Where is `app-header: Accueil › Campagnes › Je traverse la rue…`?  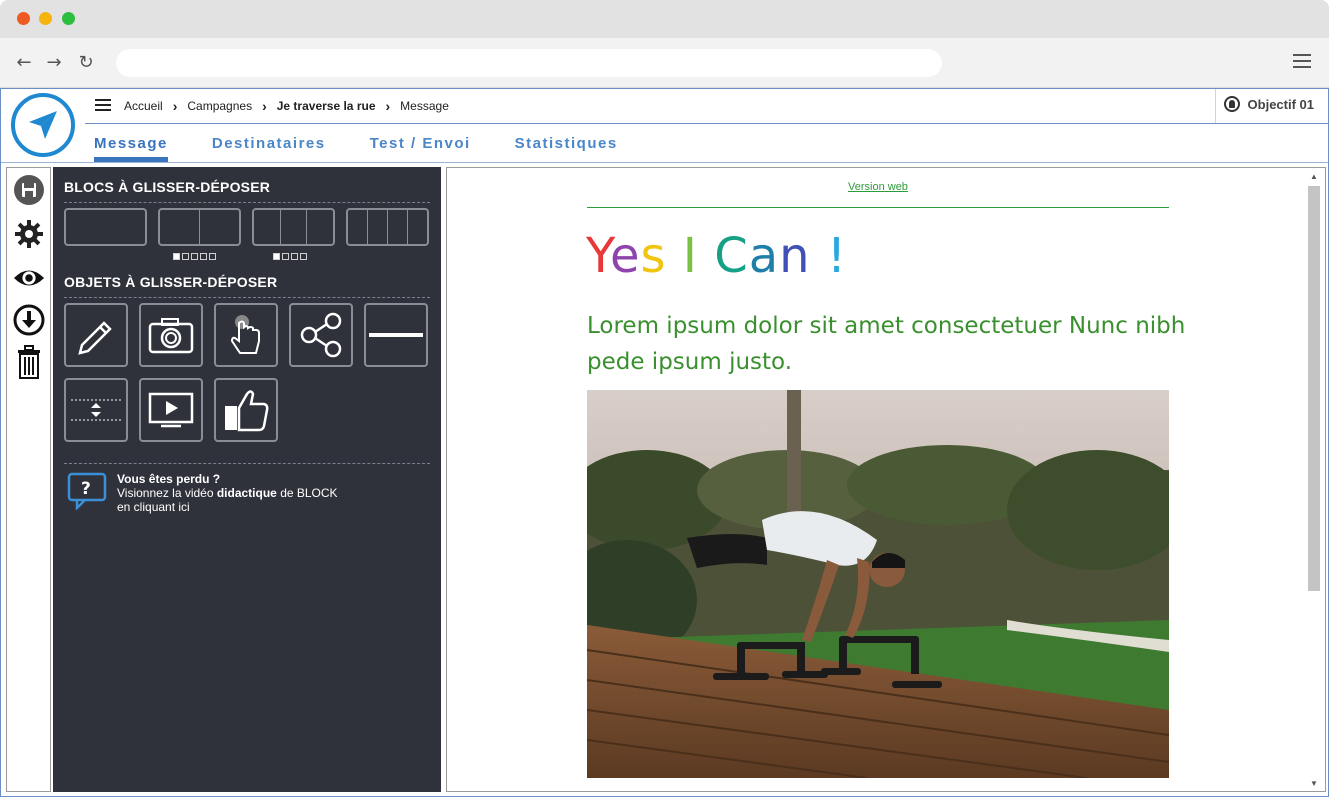 app-header: Accueil › Campagnes › Je traverse la rue… is located at coordinates (664, 126).